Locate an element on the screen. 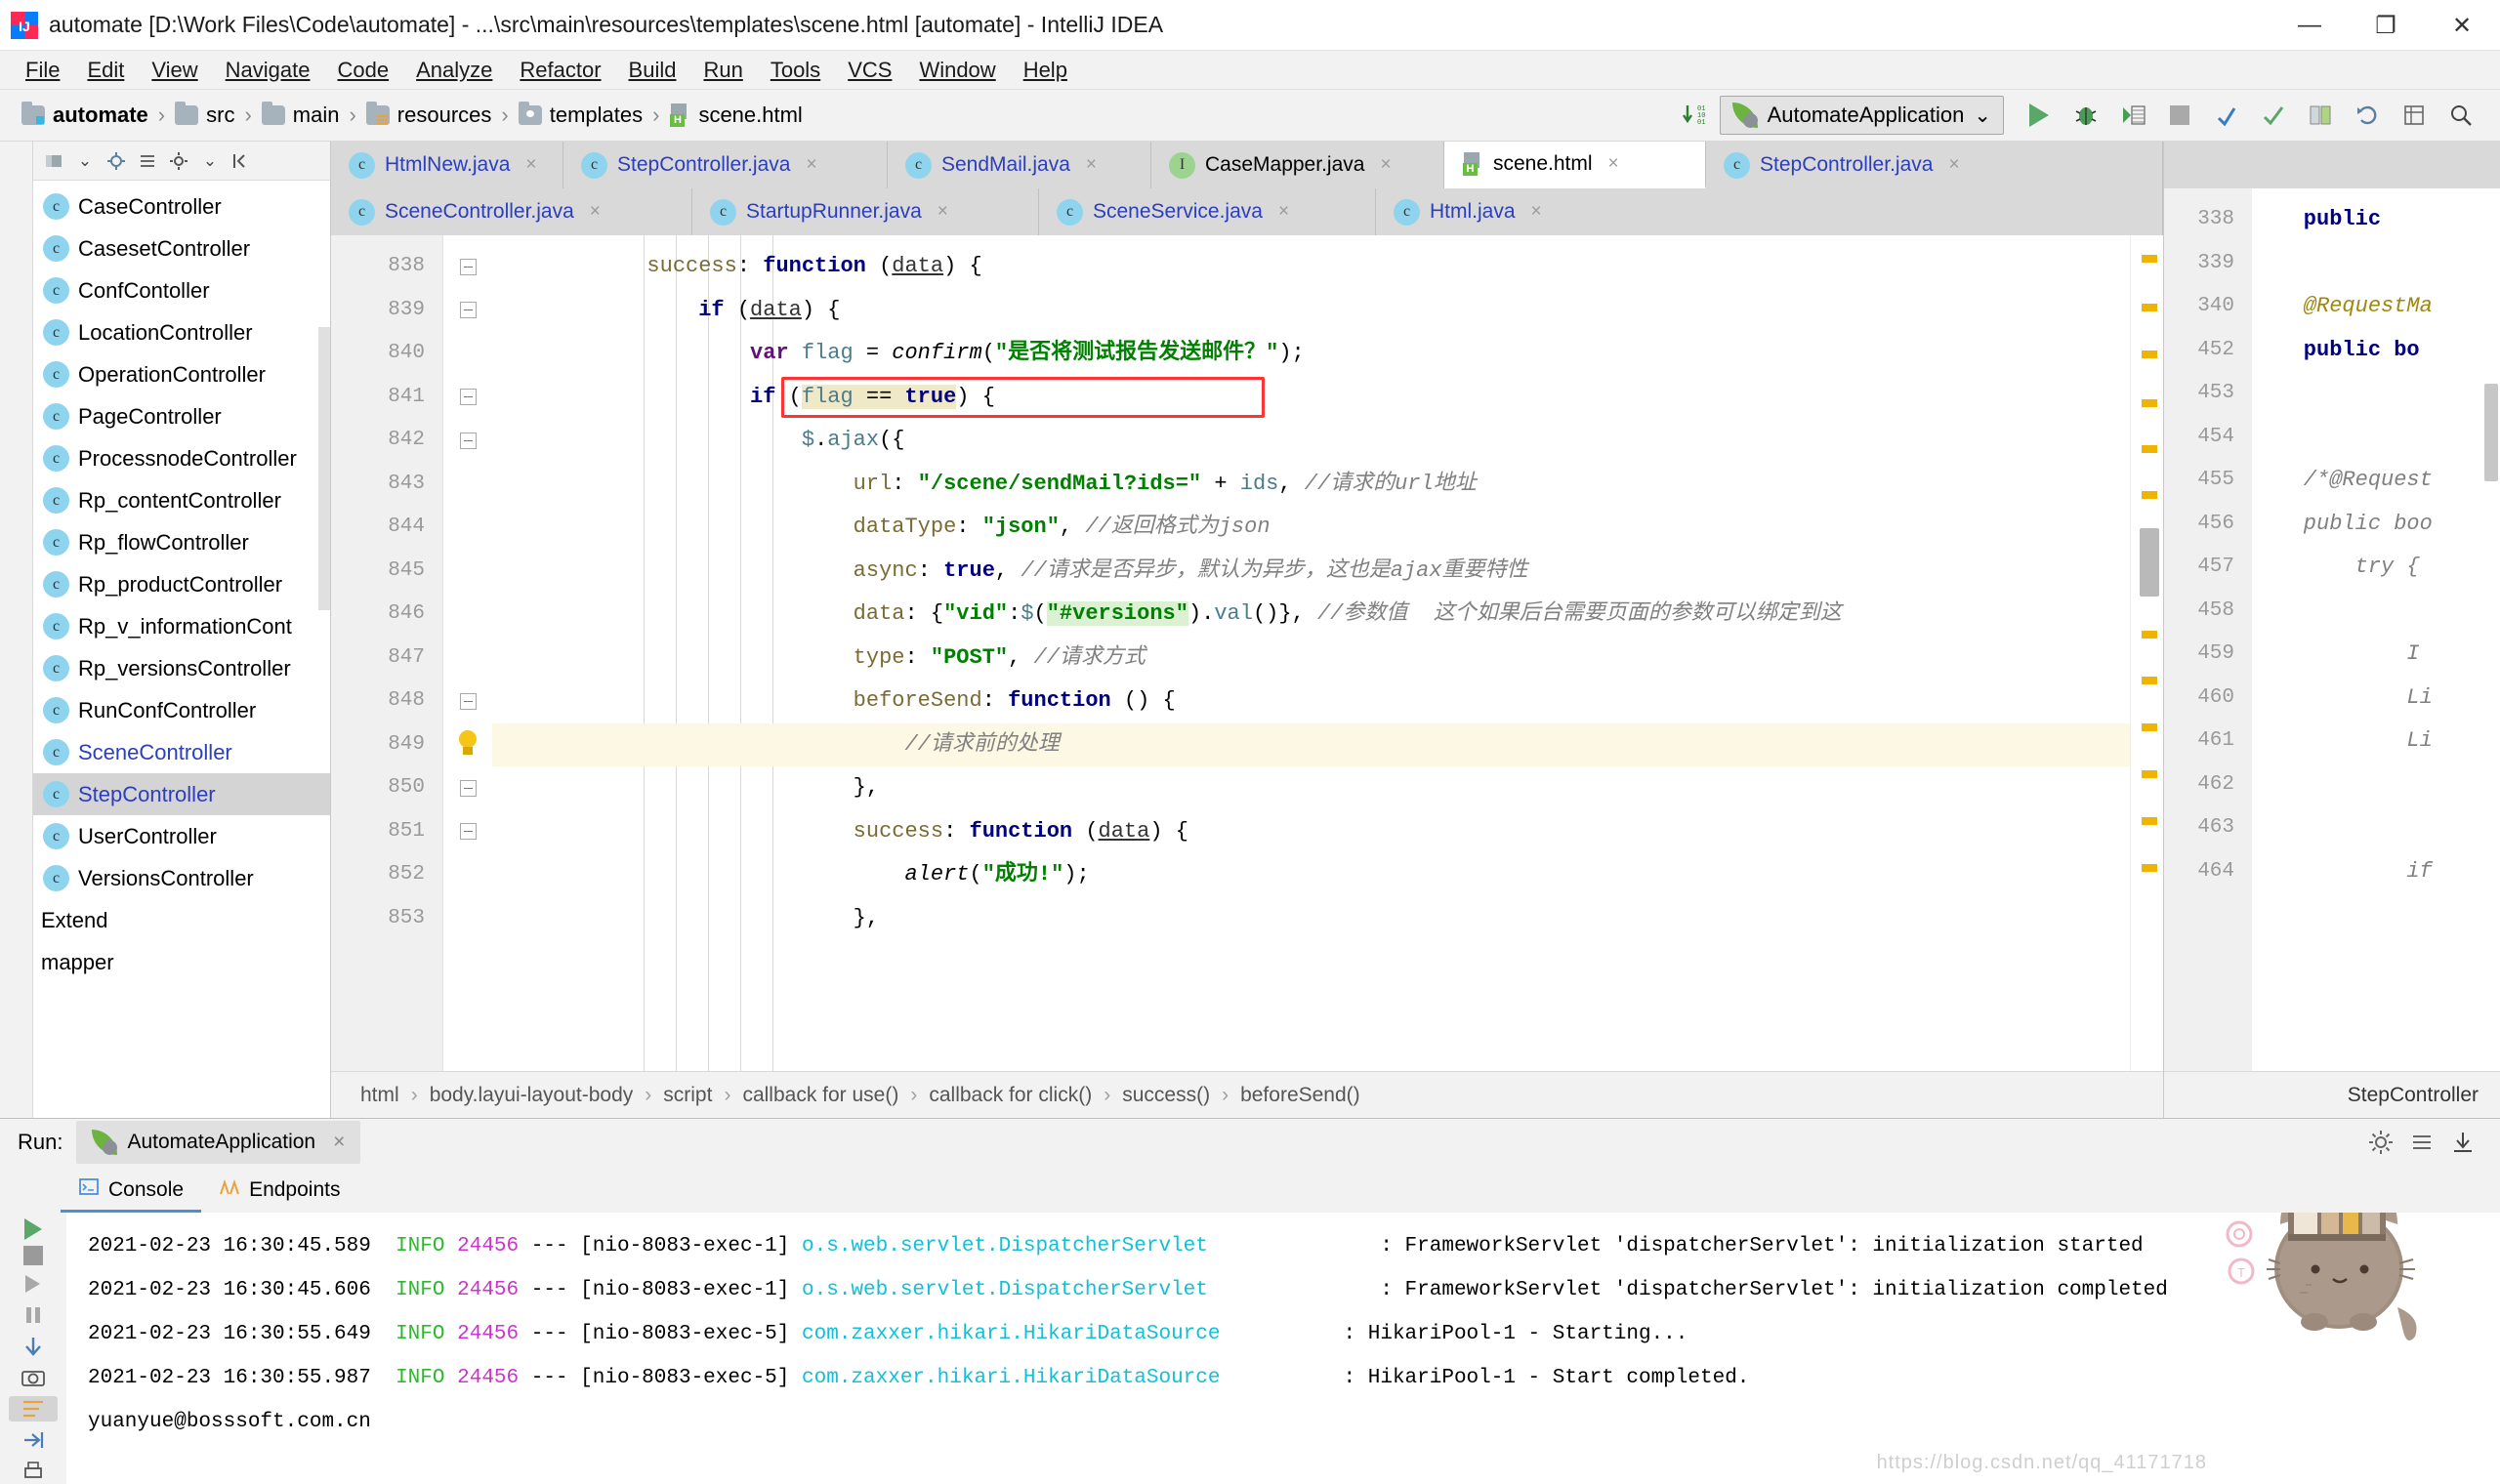  breadcrumb-item-callback-use: callback for use() is located at coordinates (820, 1095).